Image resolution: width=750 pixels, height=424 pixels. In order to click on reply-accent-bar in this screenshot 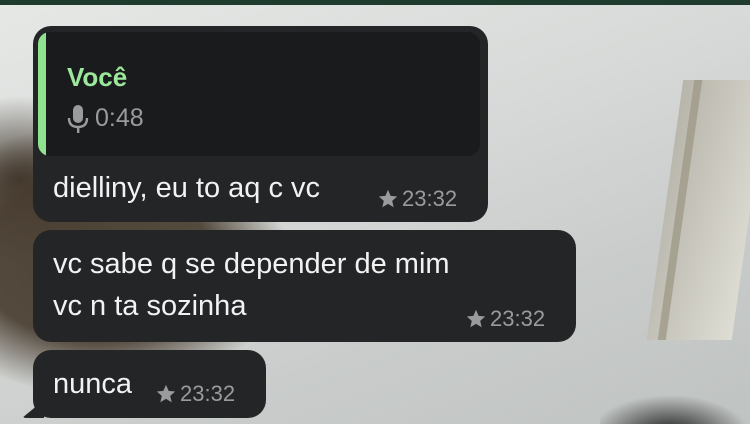, I will do `click(42, 94)`.